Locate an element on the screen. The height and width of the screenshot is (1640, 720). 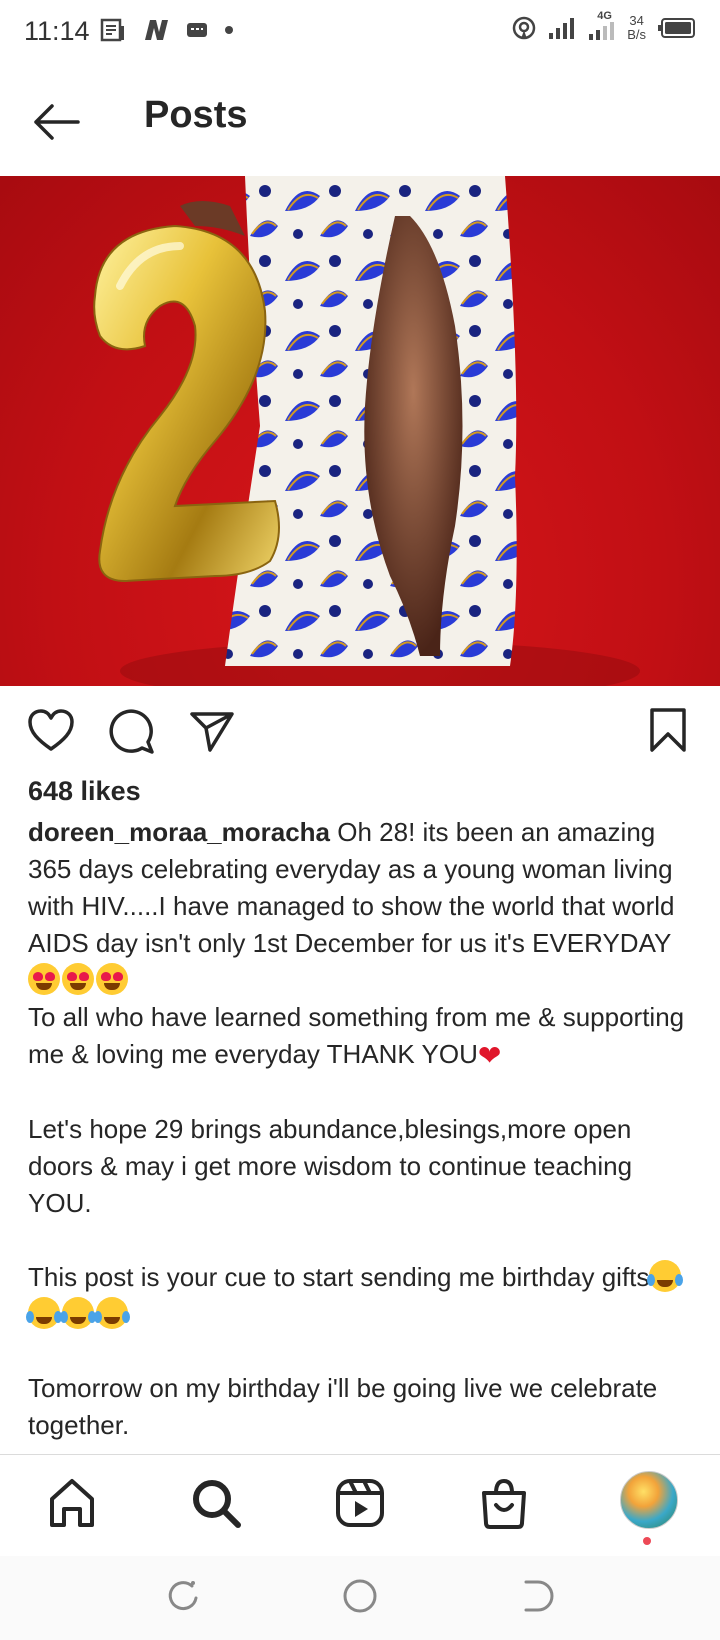
status-bar: 11:14 4G 34 B/s is located at coordinates (360, 33).